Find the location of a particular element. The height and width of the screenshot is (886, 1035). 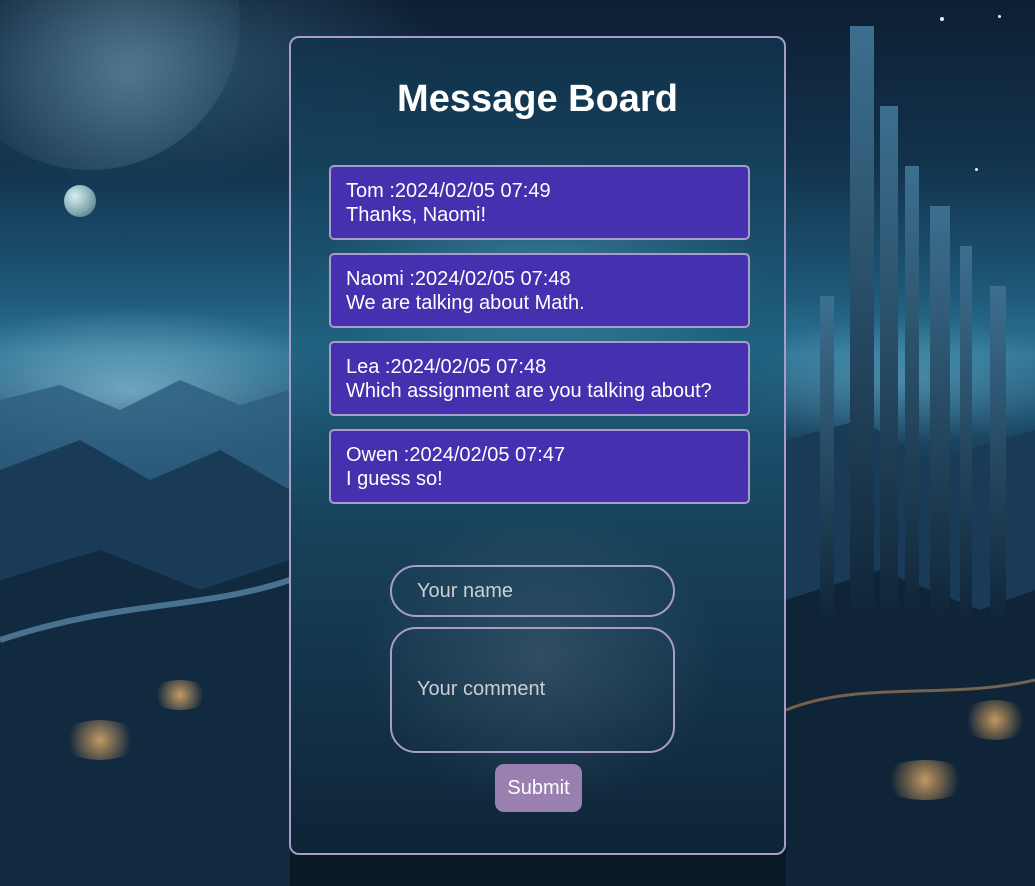

message-meta: Lea :2024/02/05 07:48 is located at coordinates (446, 367).